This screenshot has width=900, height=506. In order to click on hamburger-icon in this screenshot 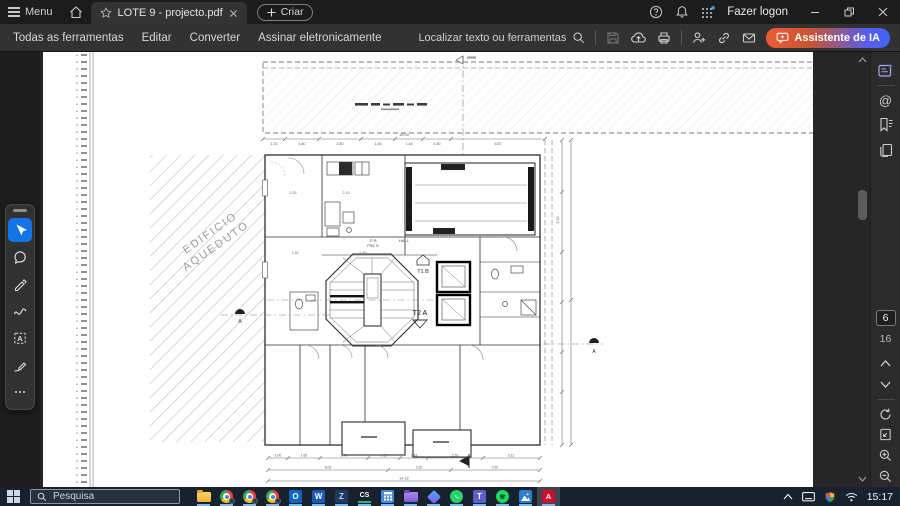, I will do `click(14, 12)`.